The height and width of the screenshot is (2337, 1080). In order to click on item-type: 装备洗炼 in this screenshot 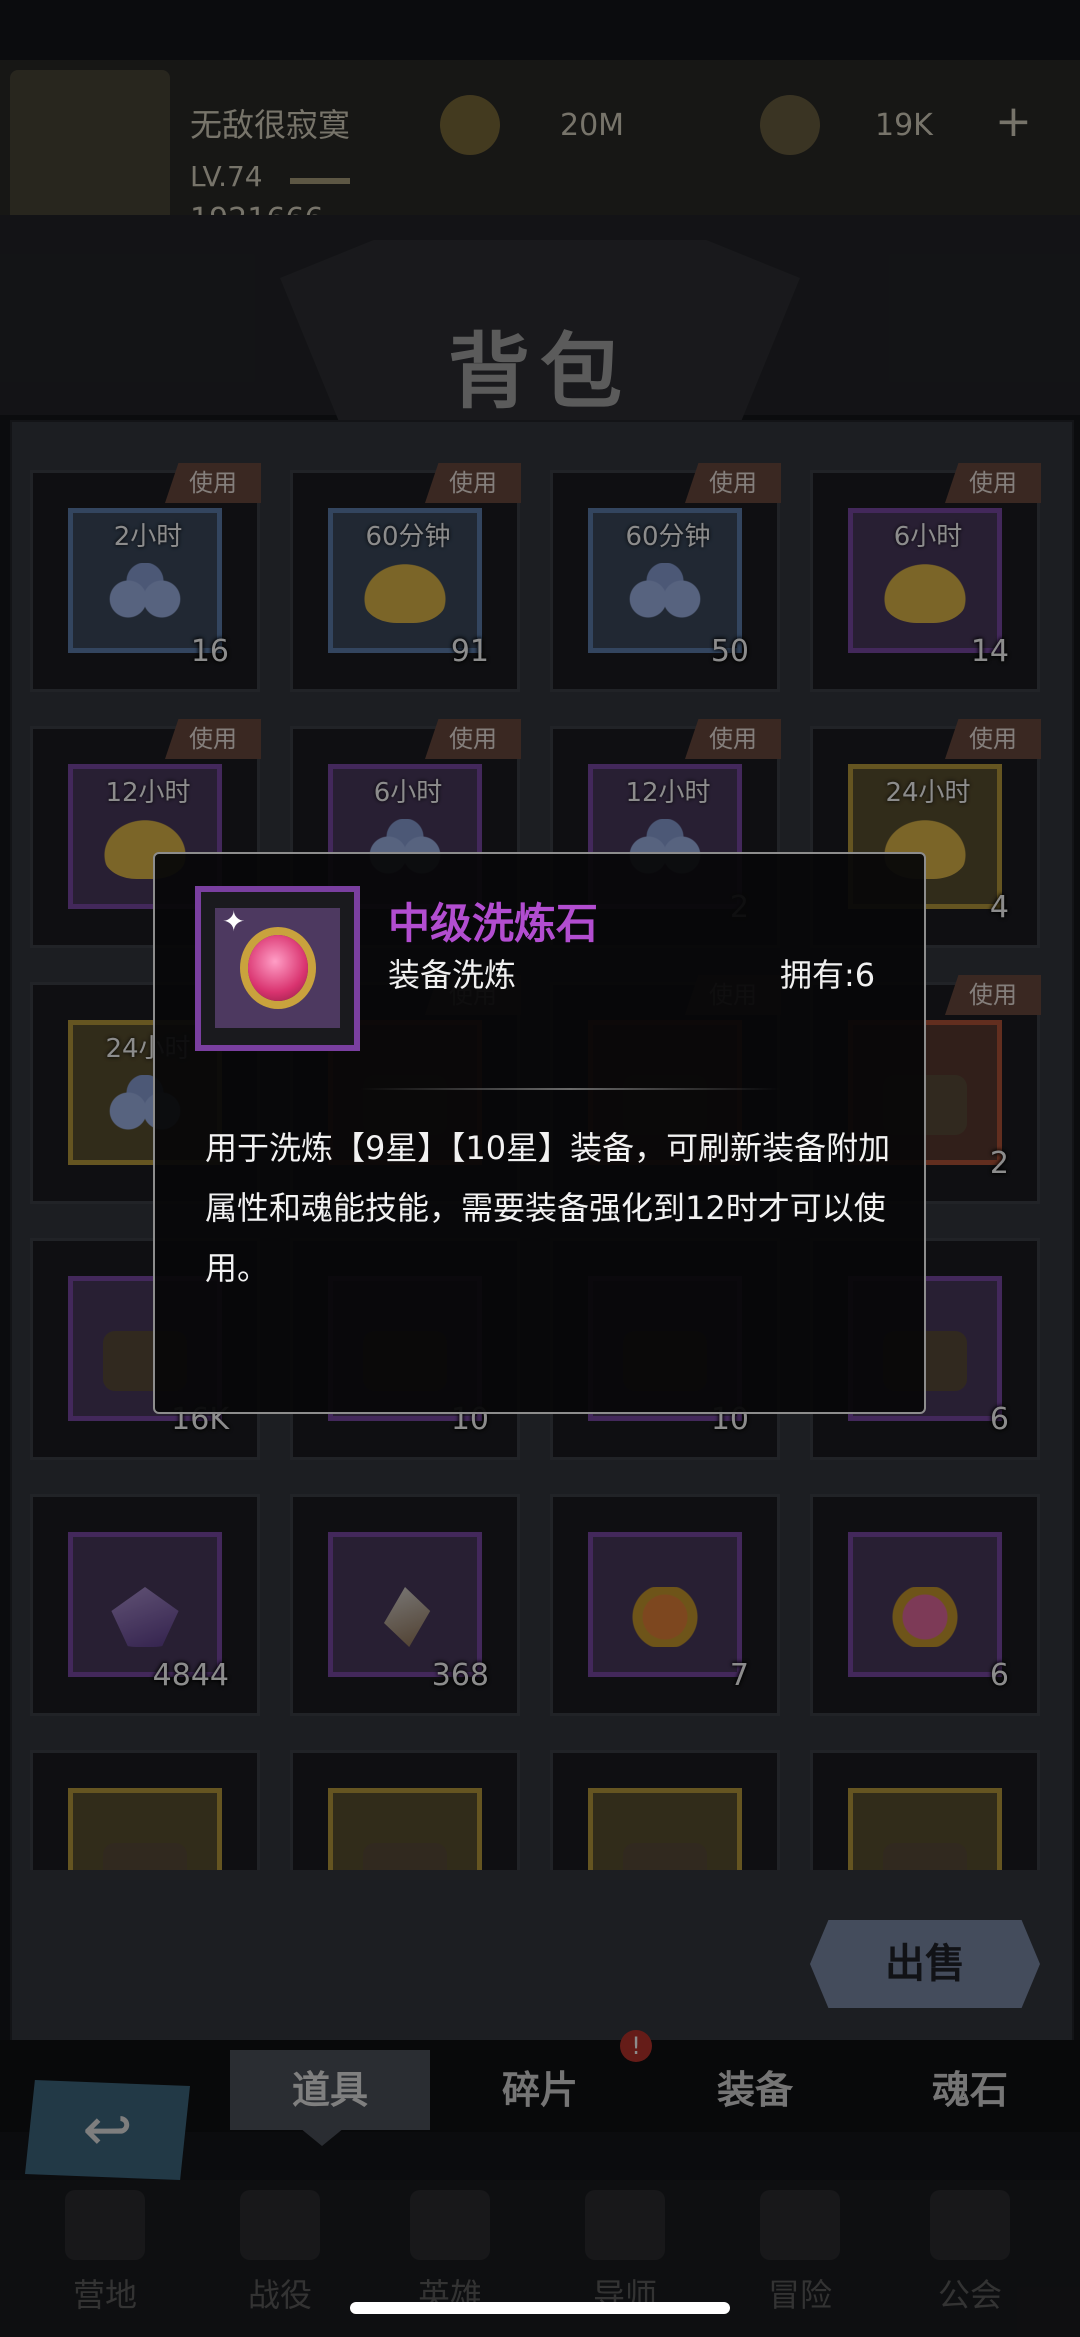, I will do `click(452, 975)`.